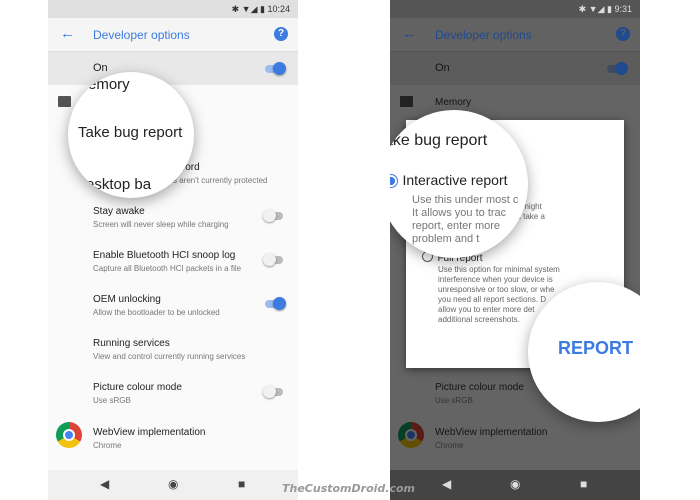  I want to click on desc-line: interference when your device is, so click(495, 279).